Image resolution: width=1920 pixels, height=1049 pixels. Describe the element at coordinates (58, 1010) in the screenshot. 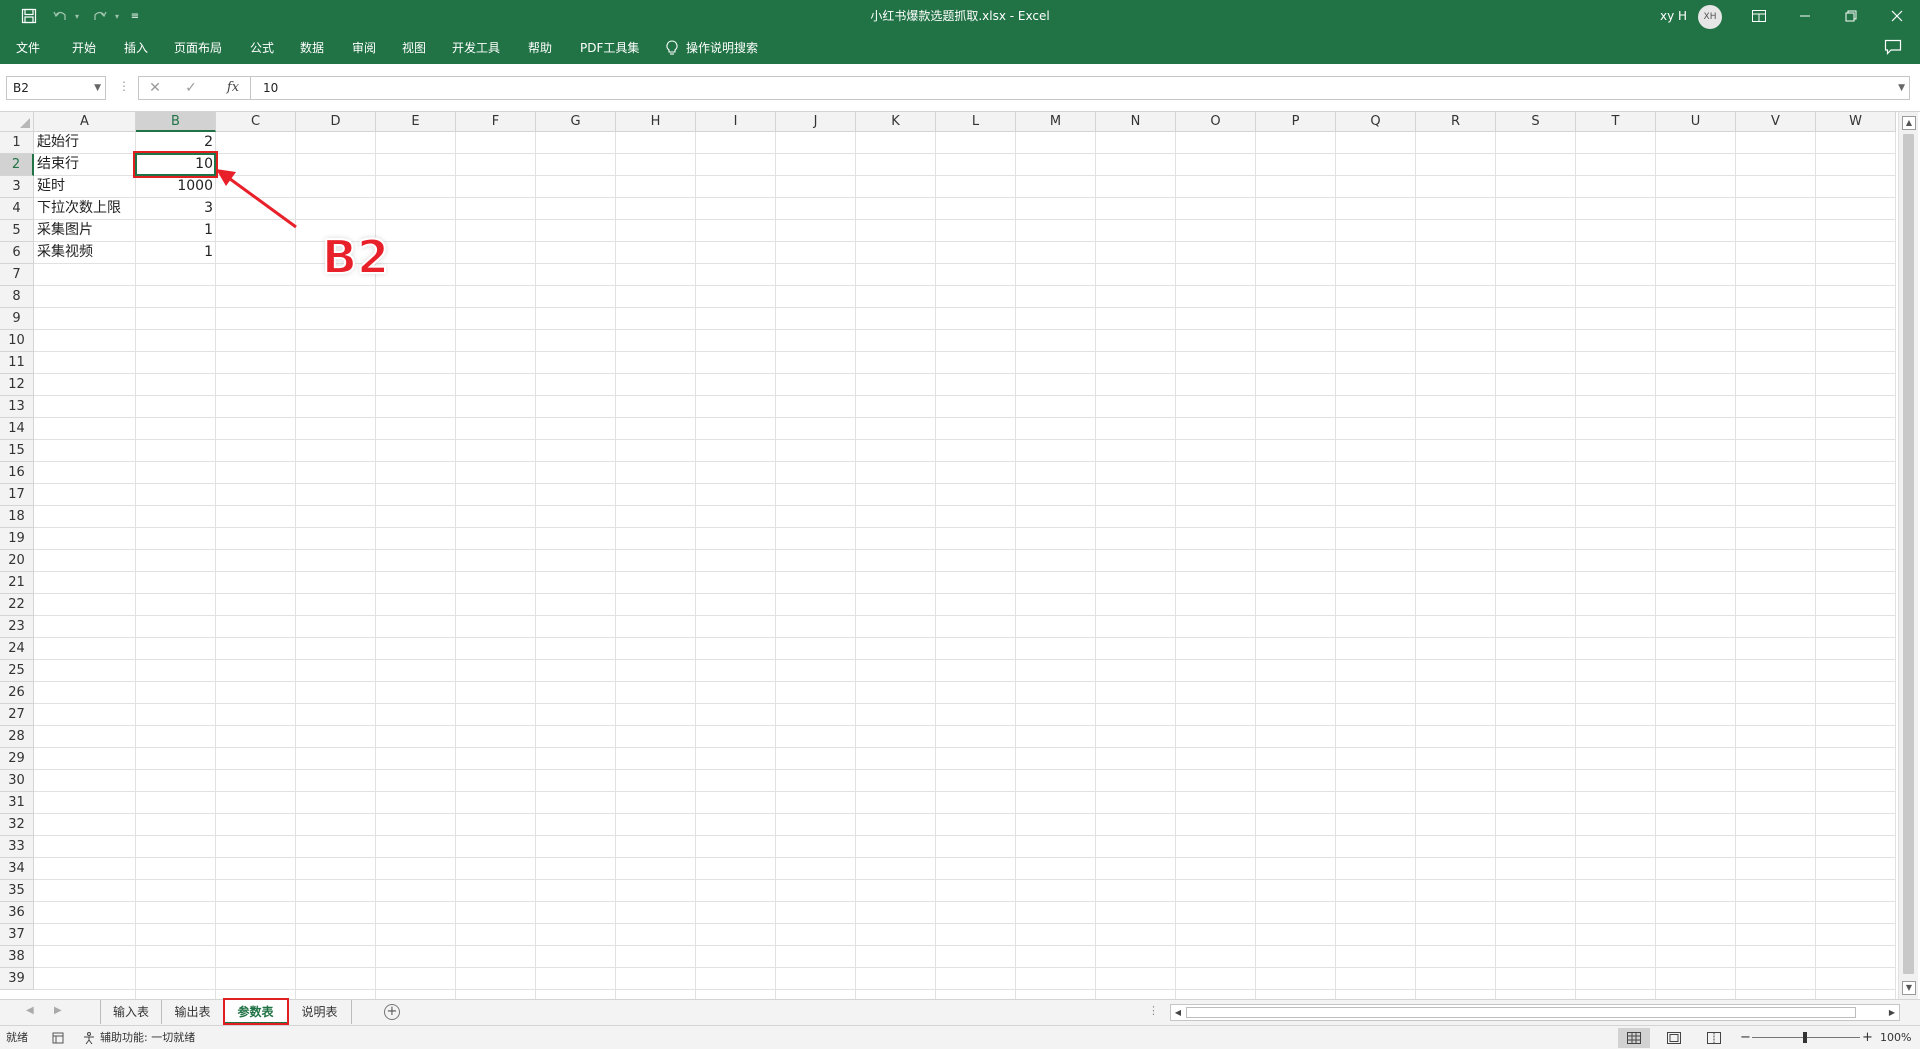

I see `sheet-next-icon: ▶` at that location.